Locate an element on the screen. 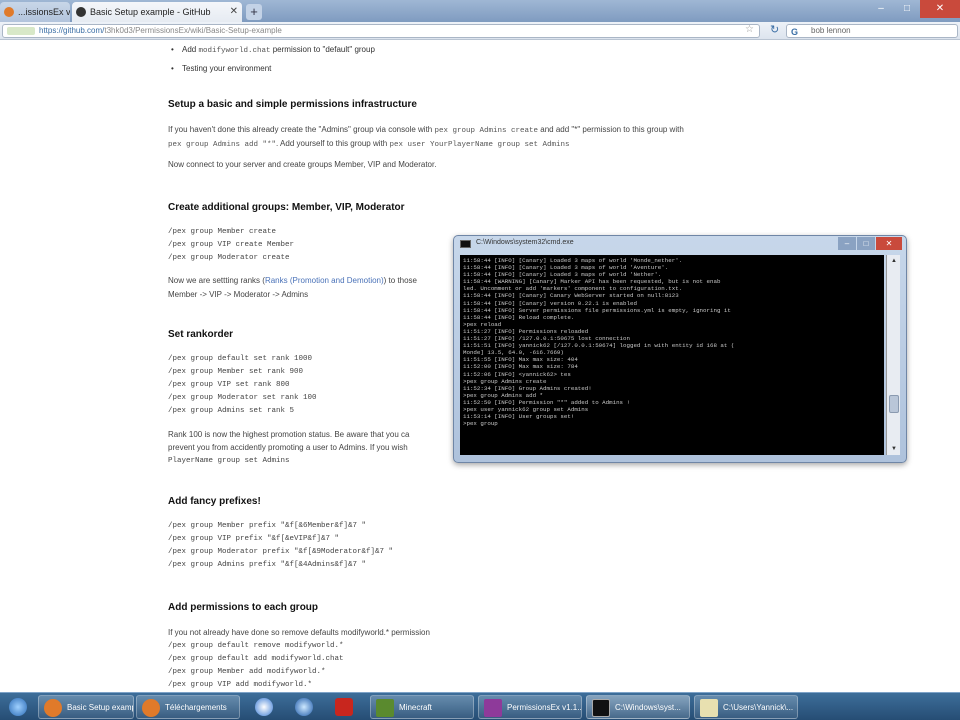 The width and height of the screenshot is (960, 720). console-line: >pex group is located at coordinates (480, 424).